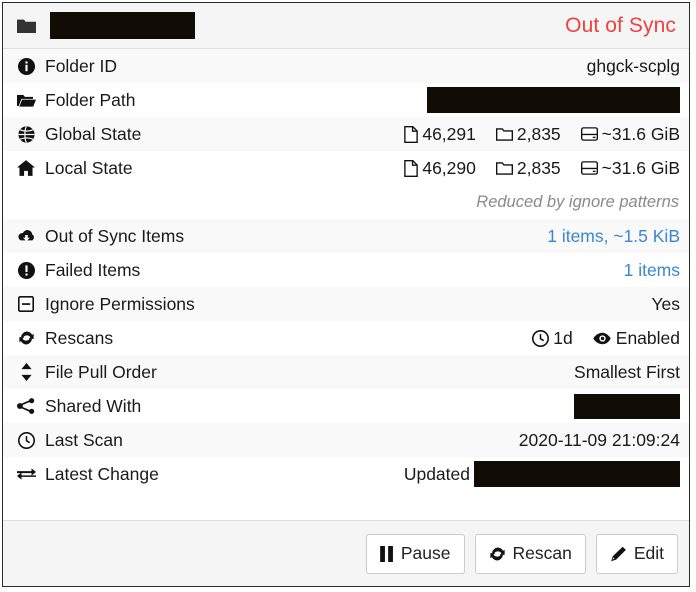  I want to click on row-label: Shared With, so click(93, 405).